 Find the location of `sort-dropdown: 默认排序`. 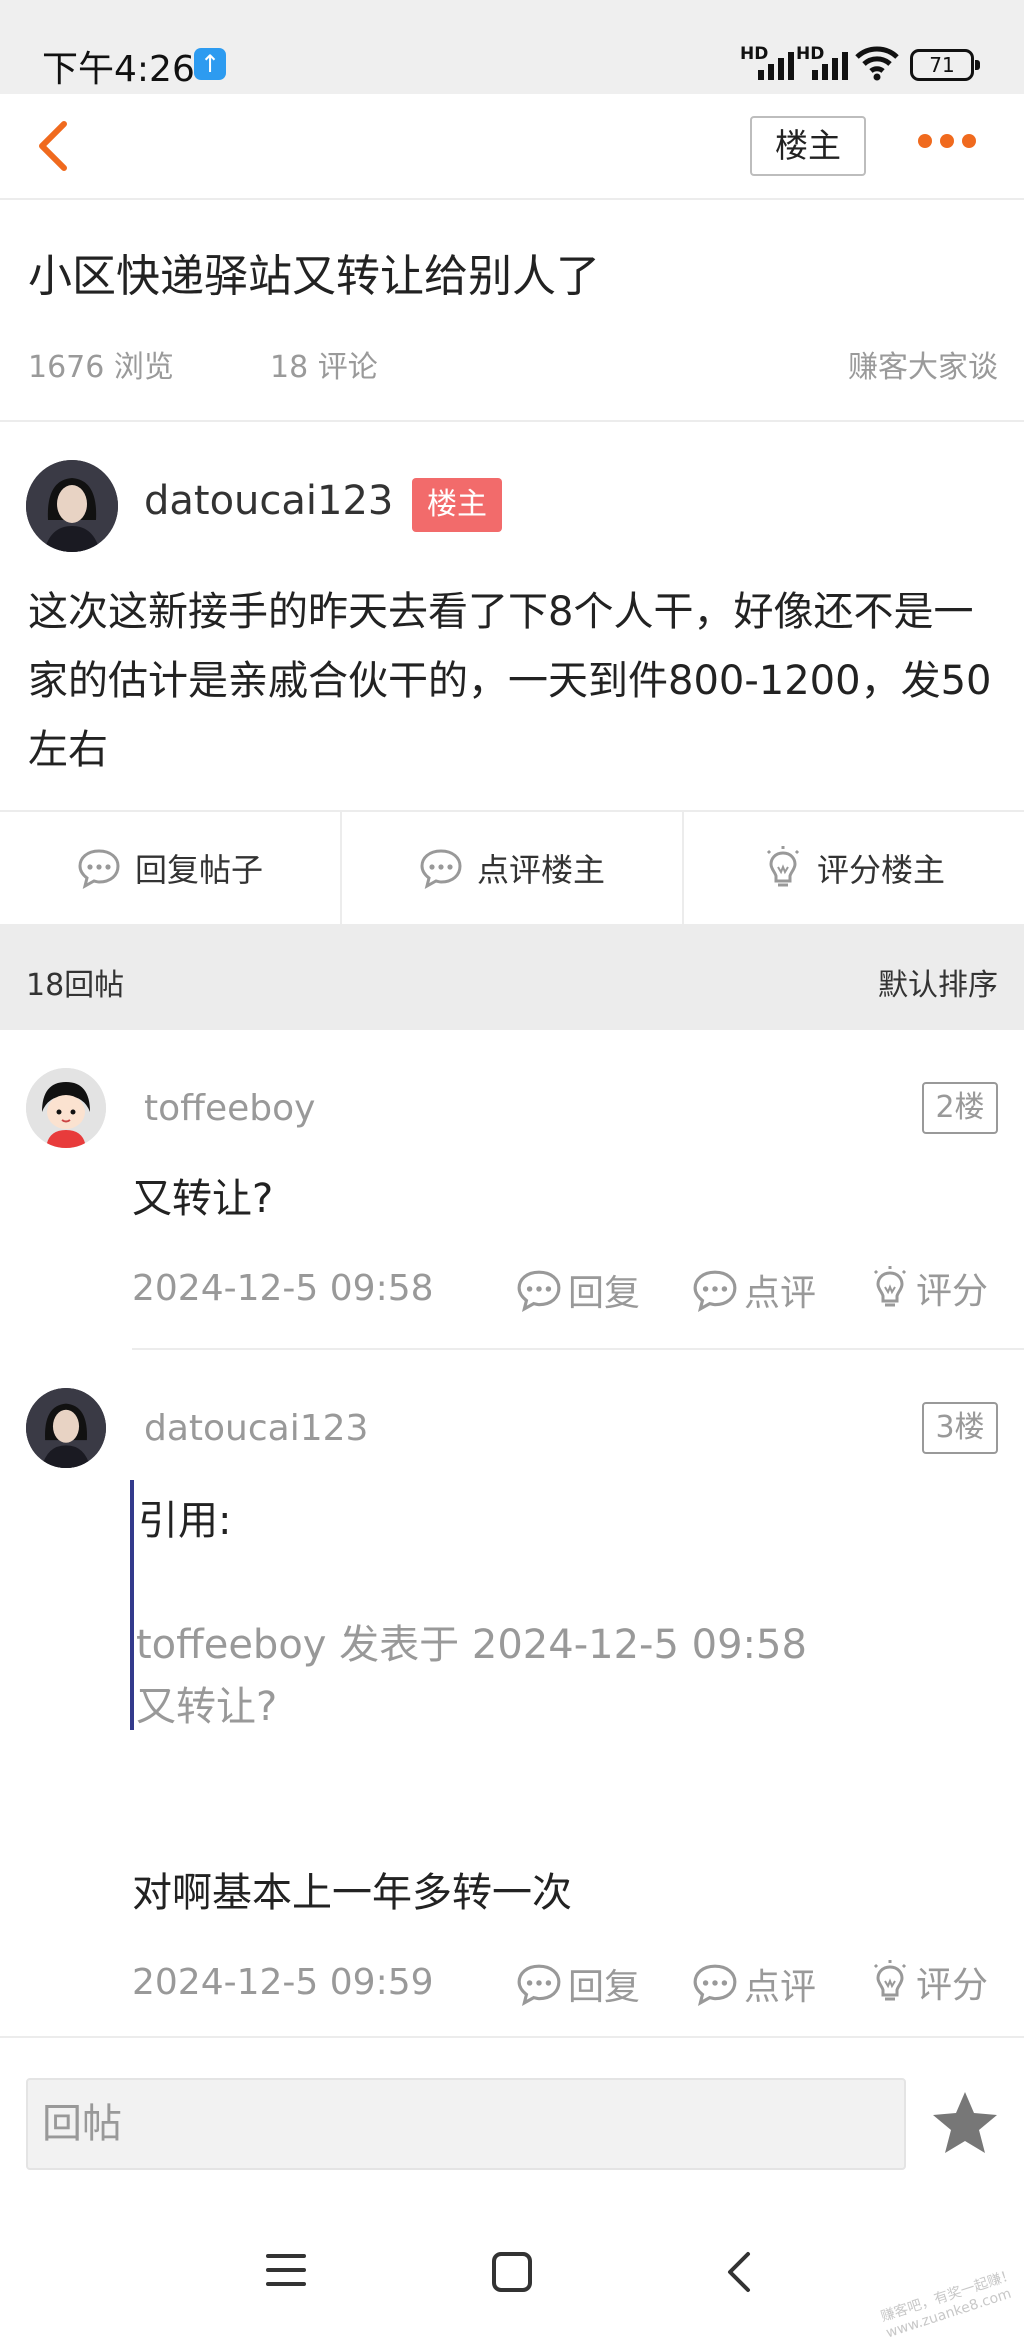

sort-dropdown: 默认排序 is located at coordinates (938, 982).